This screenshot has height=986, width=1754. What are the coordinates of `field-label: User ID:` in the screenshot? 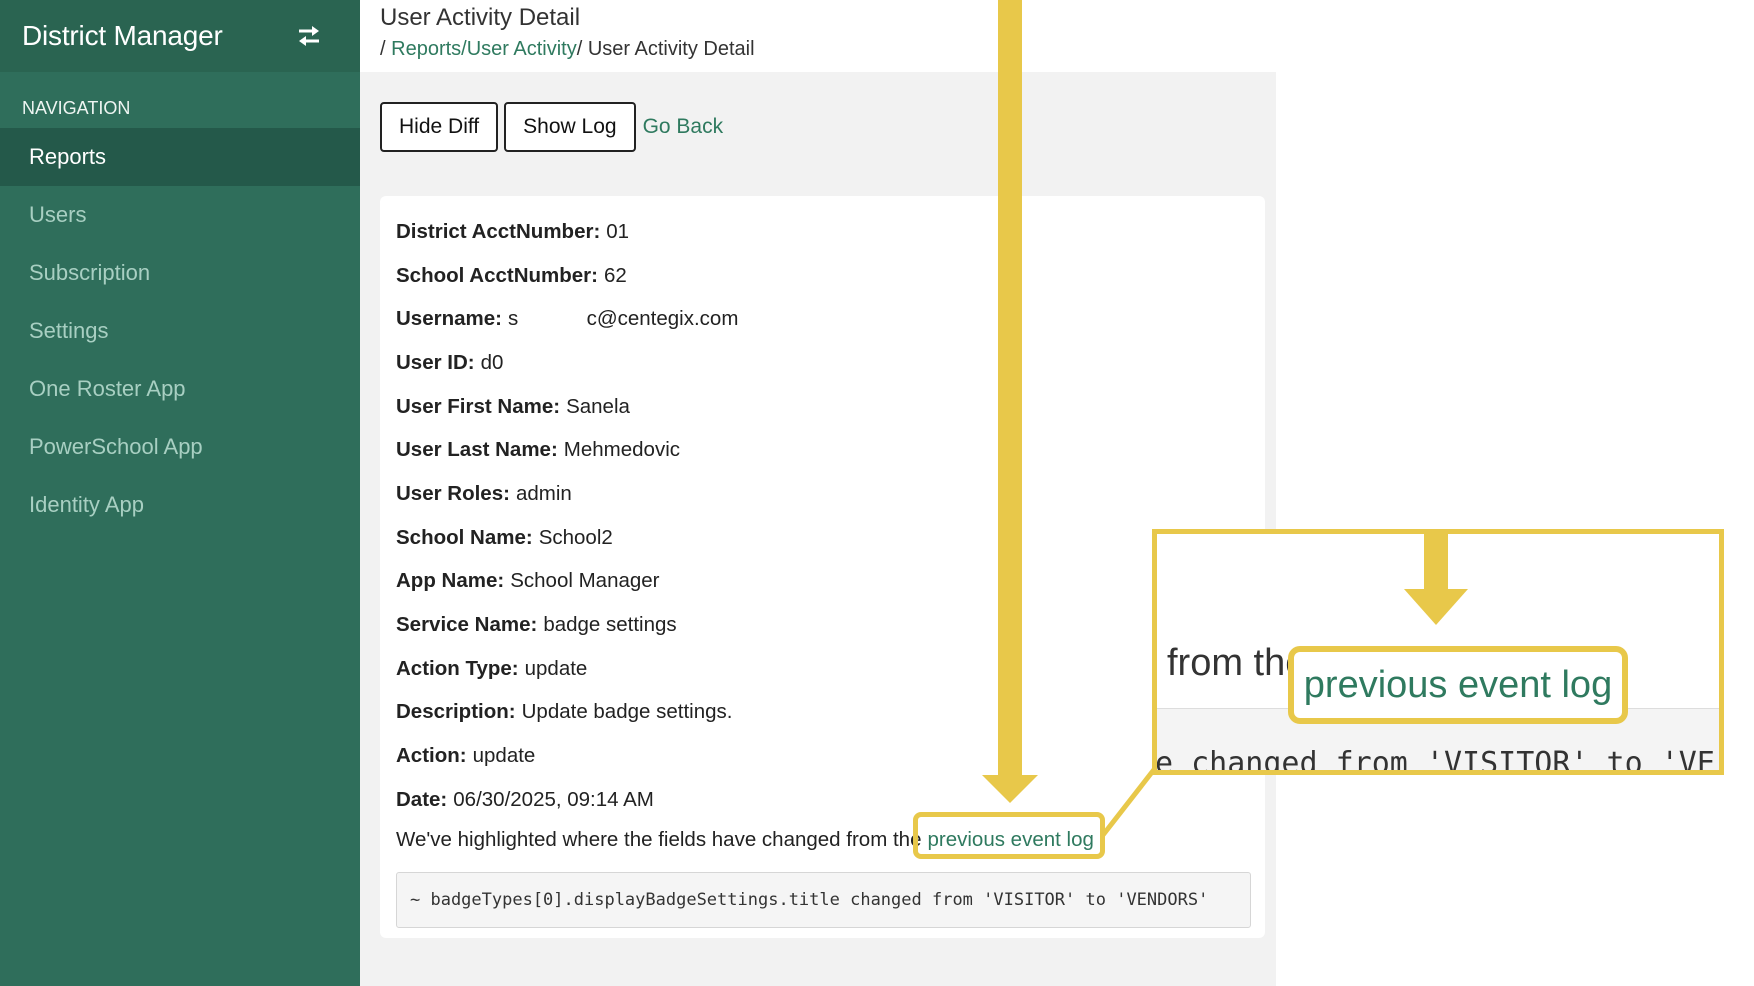 It's located at (435, 362).